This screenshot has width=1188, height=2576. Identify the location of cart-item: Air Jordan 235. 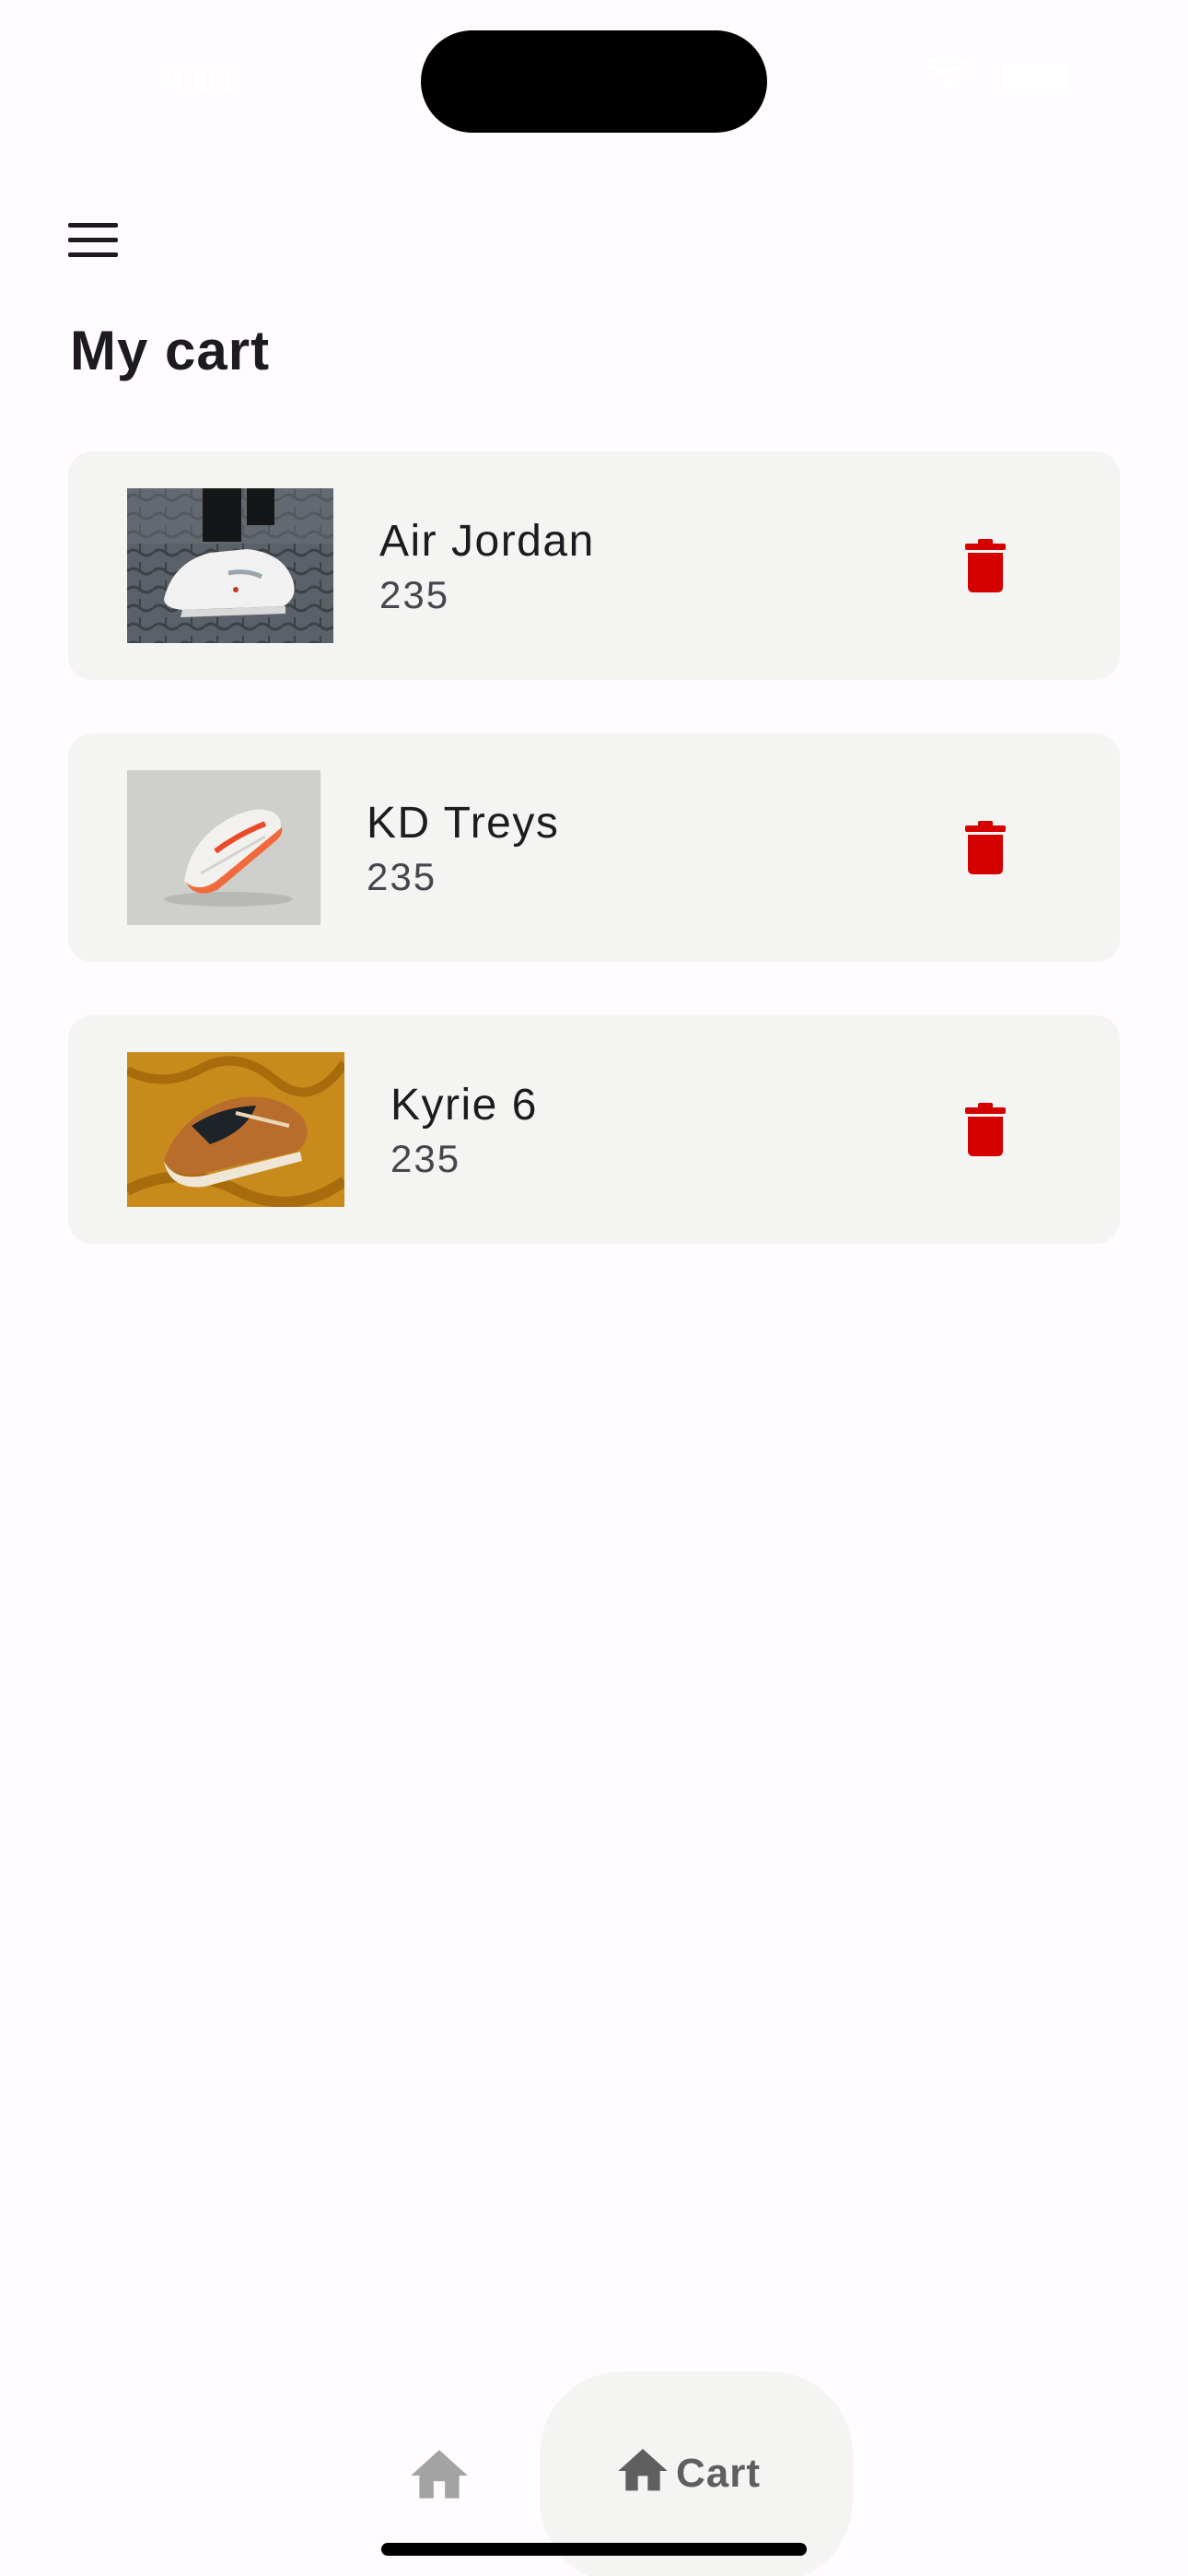
(594, 565).